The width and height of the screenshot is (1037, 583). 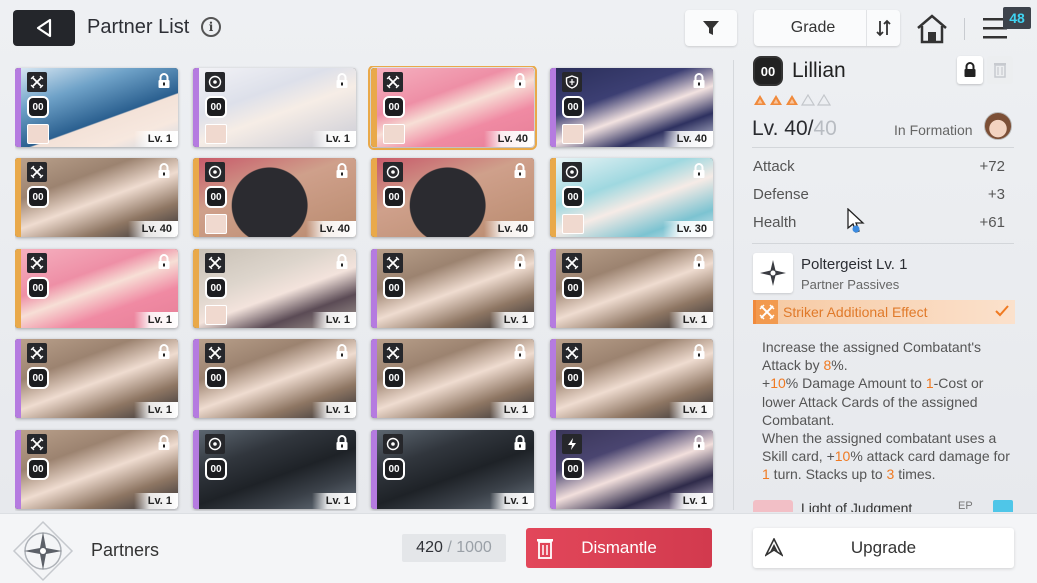 I want to click on star-filled-icon, so click(x=792, y=100).